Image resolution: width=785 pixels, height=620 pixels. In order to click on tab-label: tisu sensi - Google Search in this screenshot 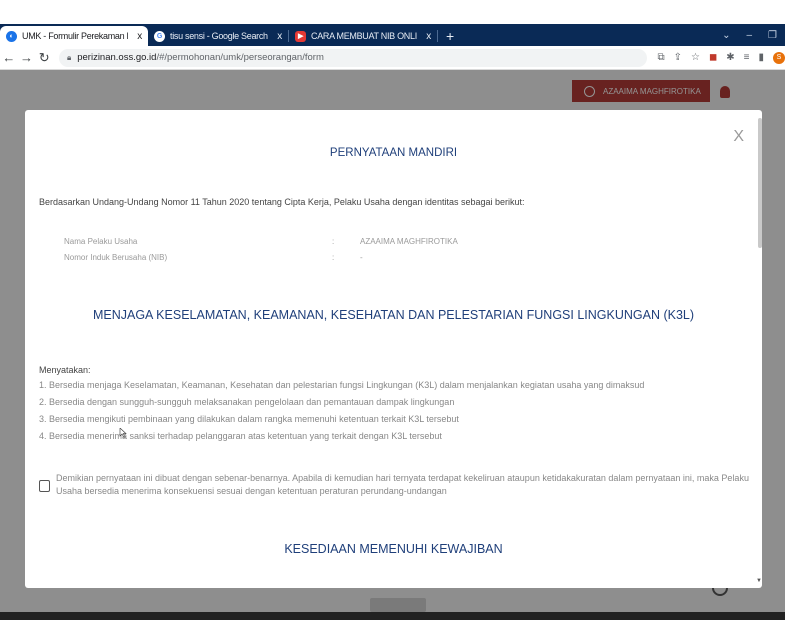, I will do `click(219, 36)`.